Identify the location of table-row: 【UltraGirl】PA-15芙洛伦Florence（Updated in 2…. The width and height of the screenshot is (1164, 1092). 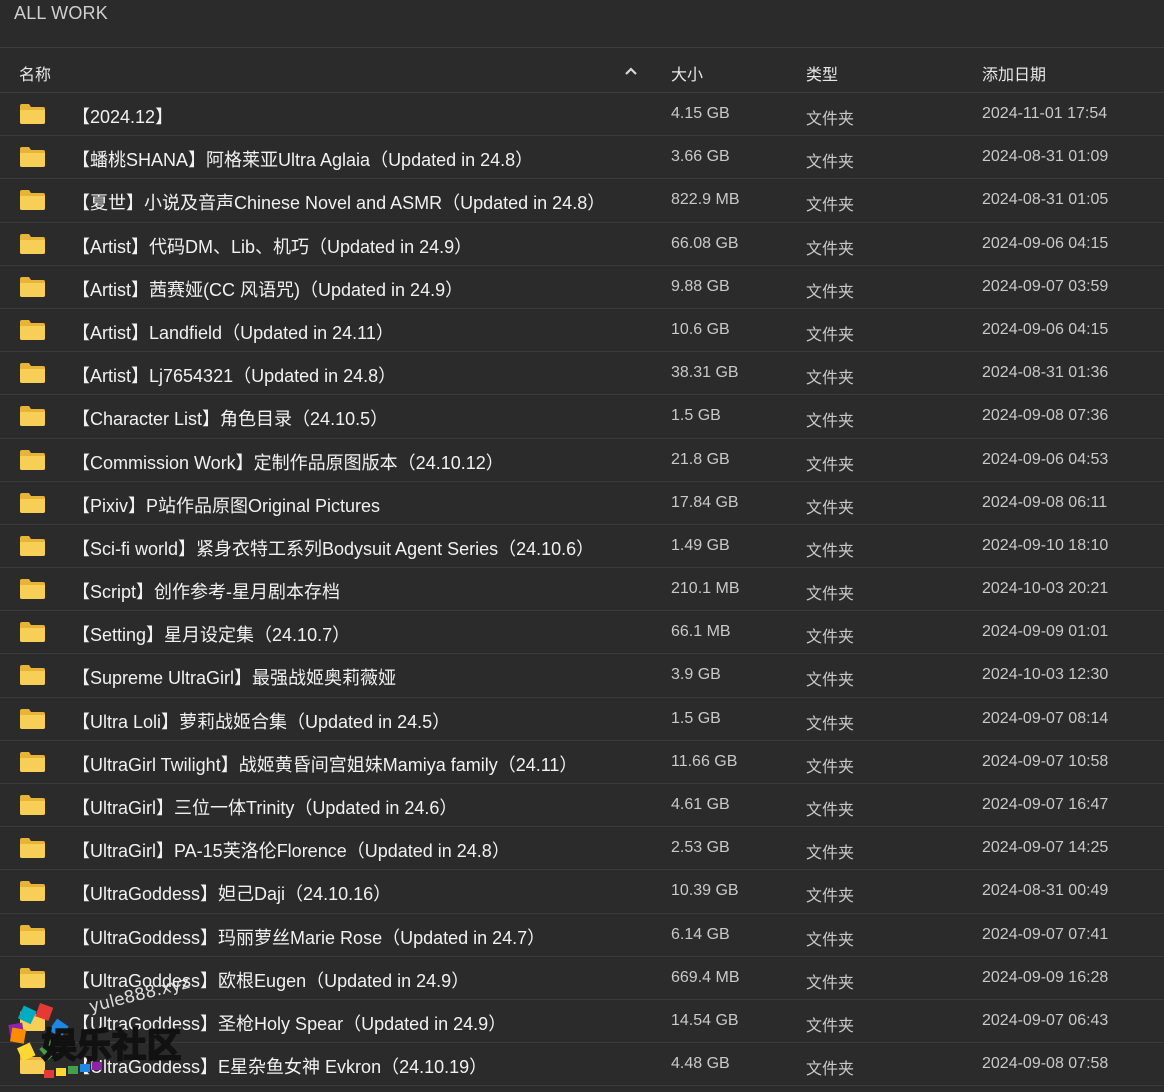
(582, 849).